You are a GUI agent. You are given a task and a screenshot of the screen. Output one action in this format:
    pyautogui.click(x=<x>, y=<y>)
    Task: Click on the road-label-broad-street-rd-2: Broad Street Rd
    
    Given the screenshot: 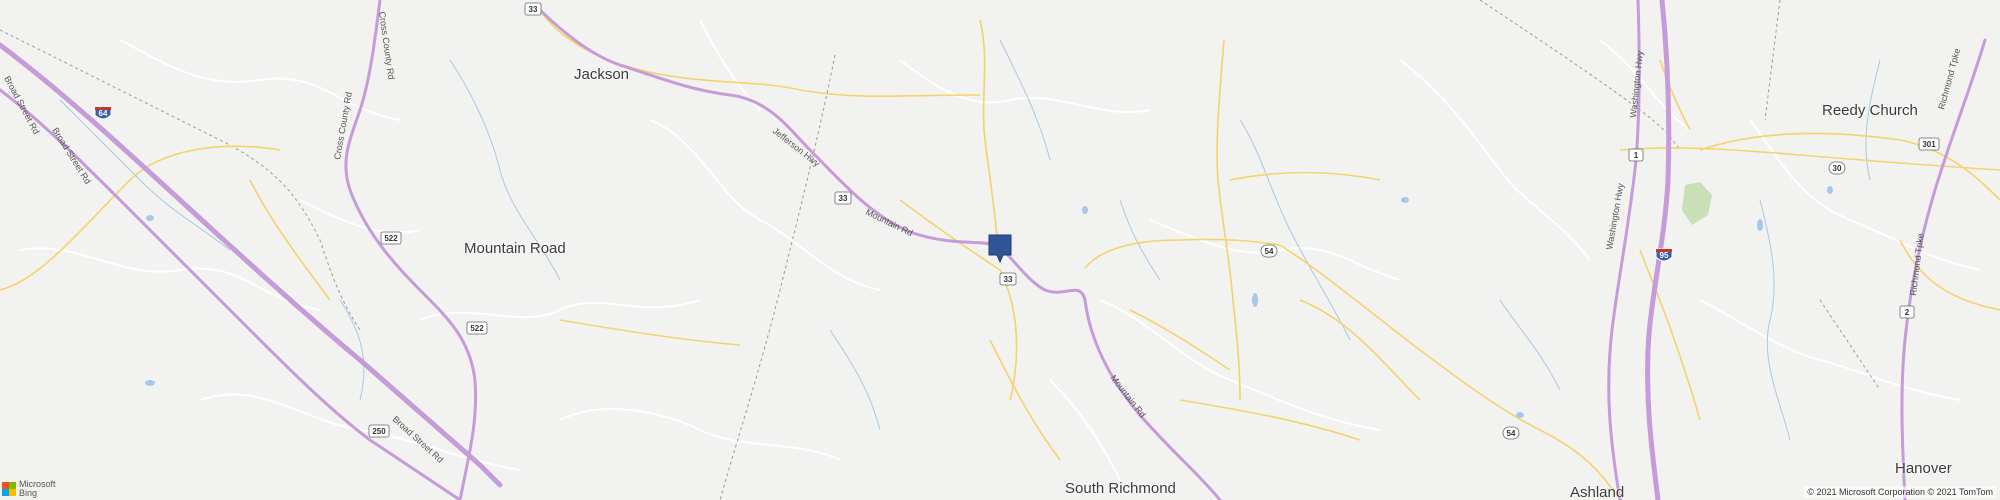 What is the action you would take?
    pyautogui.click(x=71, y=156)
    